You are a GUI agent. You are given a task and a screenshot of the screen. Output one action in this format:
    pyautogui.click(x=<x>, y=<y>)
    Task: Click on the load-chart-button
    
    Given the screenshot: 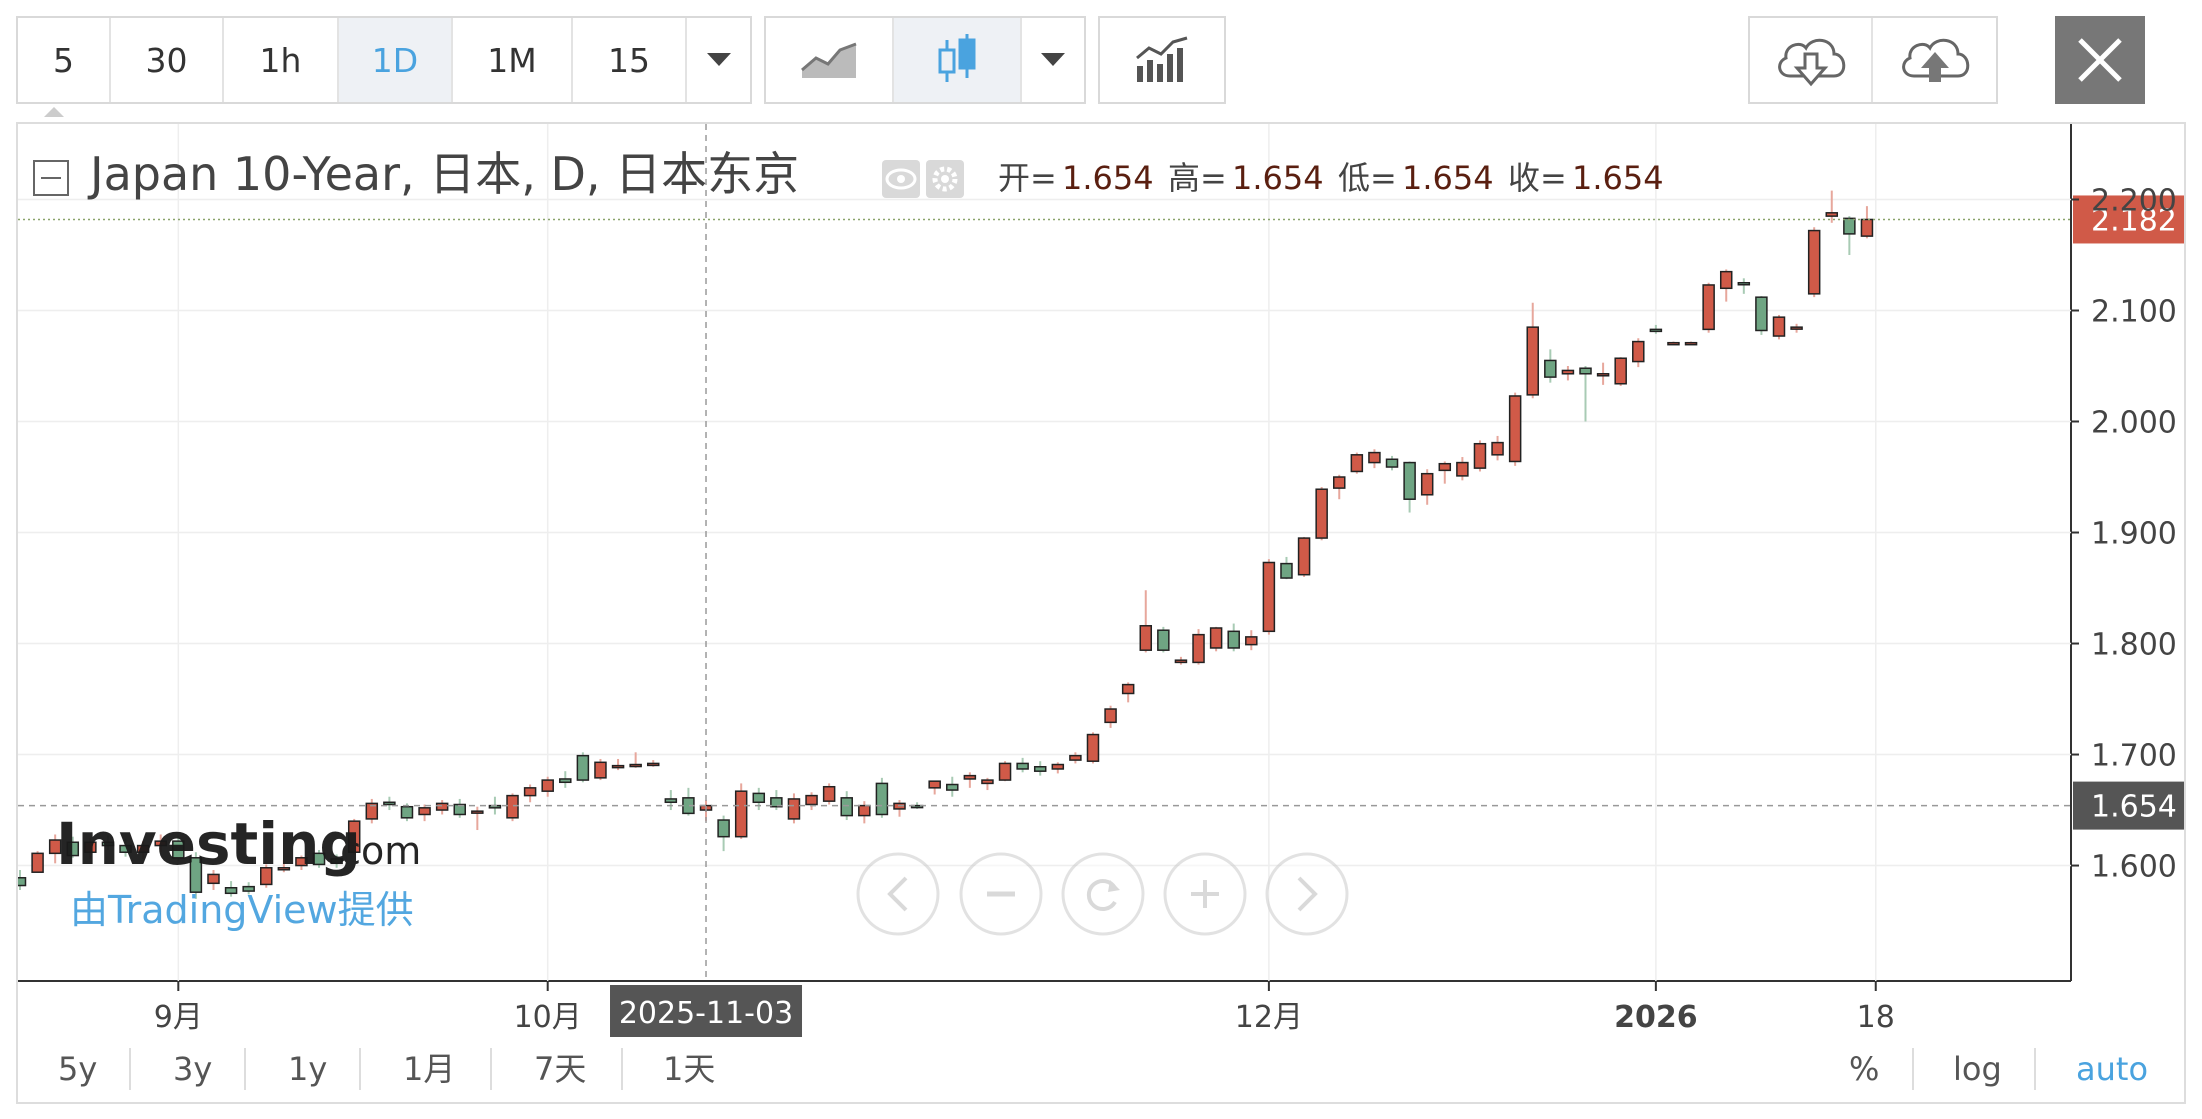 What is the action you would take?
    pyautogui.click(x=1811, y=60)
    